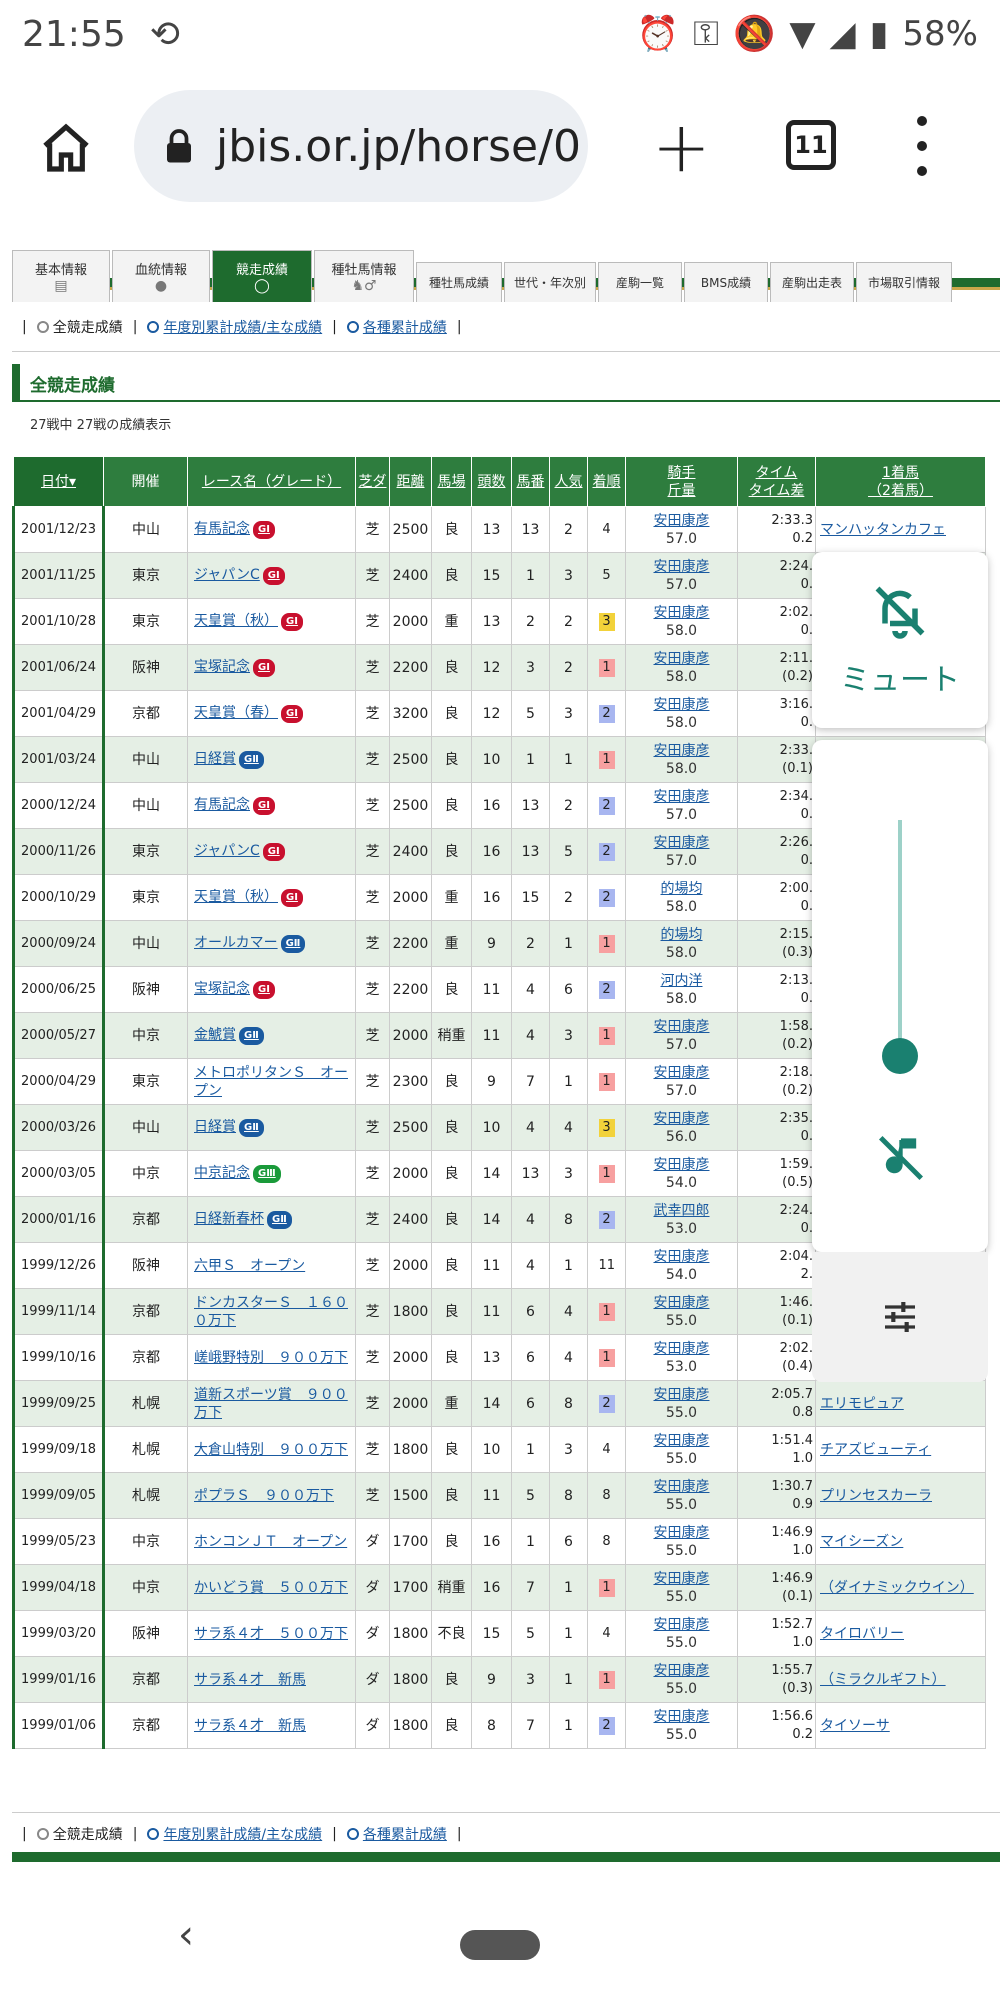  What do you see at coordinates (186, 1935) in the screenshot?
I see `back-icon: ‹` at bounding box center [186, 1935].